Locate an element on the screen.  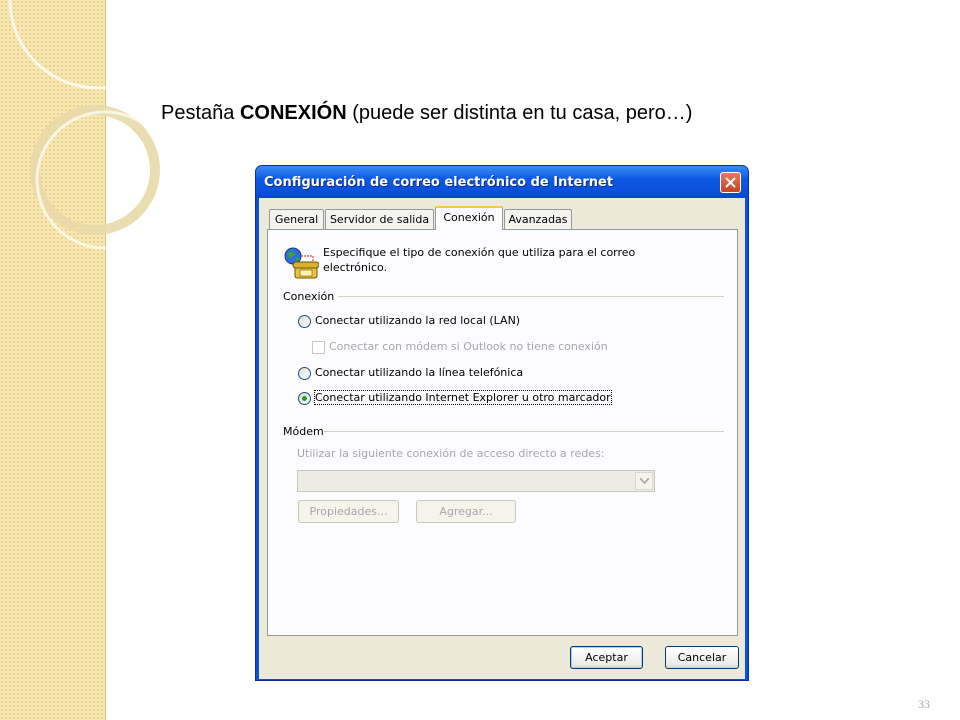
close-button is located at coordinates (730, 182).